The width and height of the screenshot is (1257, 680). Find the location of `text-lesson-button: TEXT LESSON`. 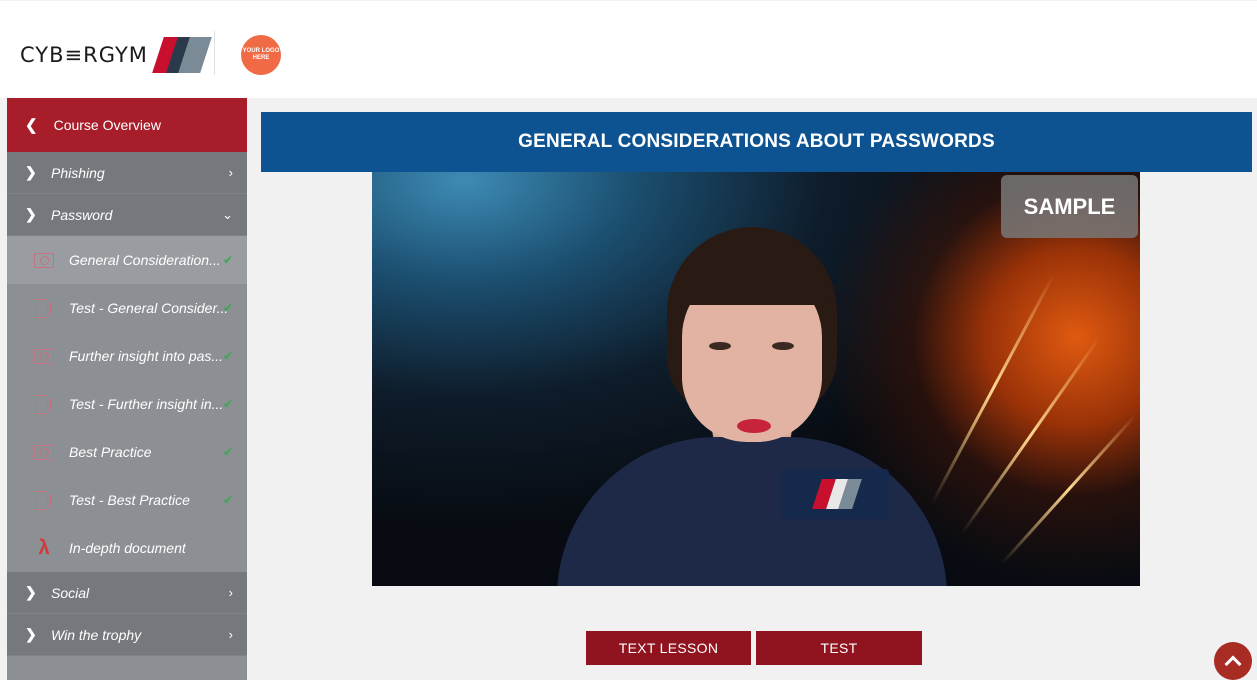

text-lesson-button: TEXT LESSON is located at coordinates (668, 648).